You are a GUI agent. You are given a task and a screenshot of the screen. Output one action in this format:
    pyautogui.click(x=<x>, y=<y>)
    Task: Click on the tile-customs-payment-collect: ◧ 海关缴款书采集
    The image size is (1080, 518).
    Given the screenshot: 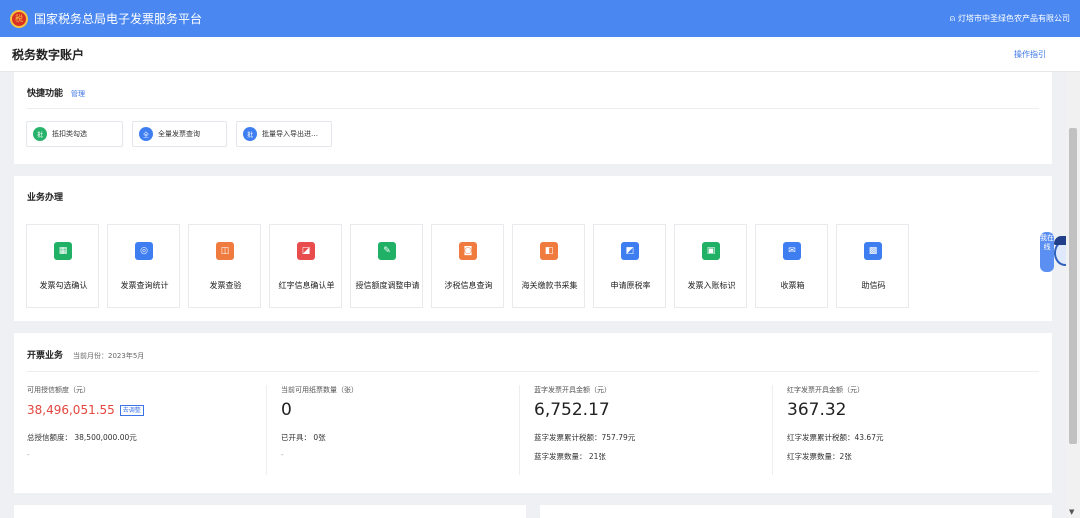 What is the action you would take?
    pyautogui.click(x=548, y=266)
    